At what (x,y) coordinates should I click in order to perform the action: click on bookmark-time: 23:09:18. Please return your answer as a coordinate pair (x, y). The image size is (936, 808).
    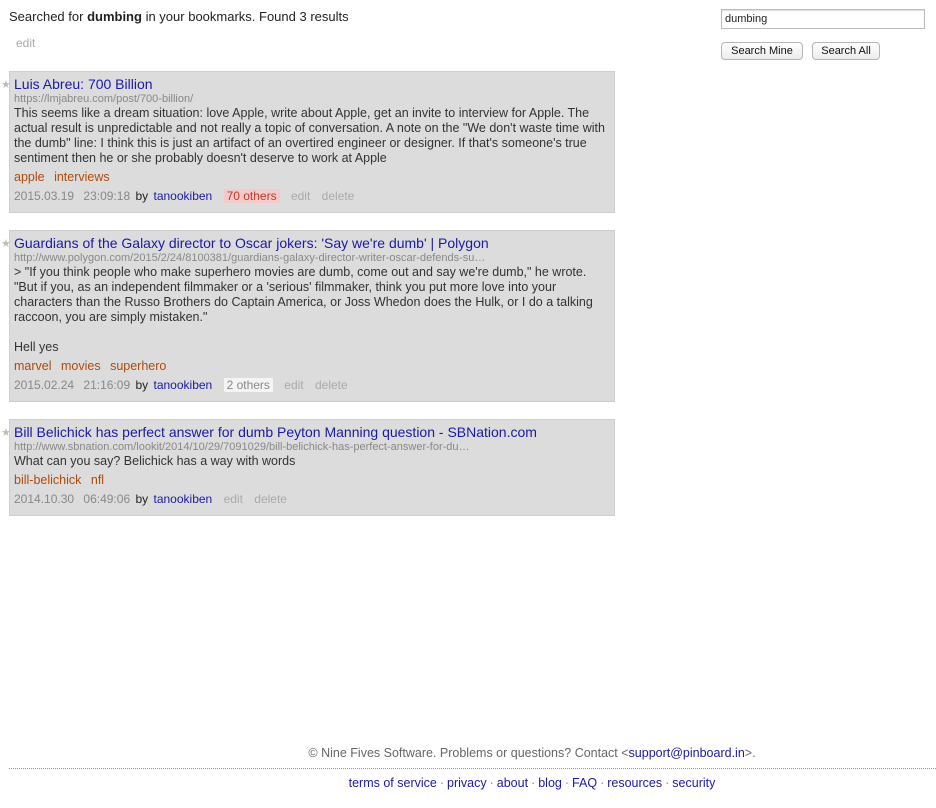
    Looking at the image, I should click on (107, 196).